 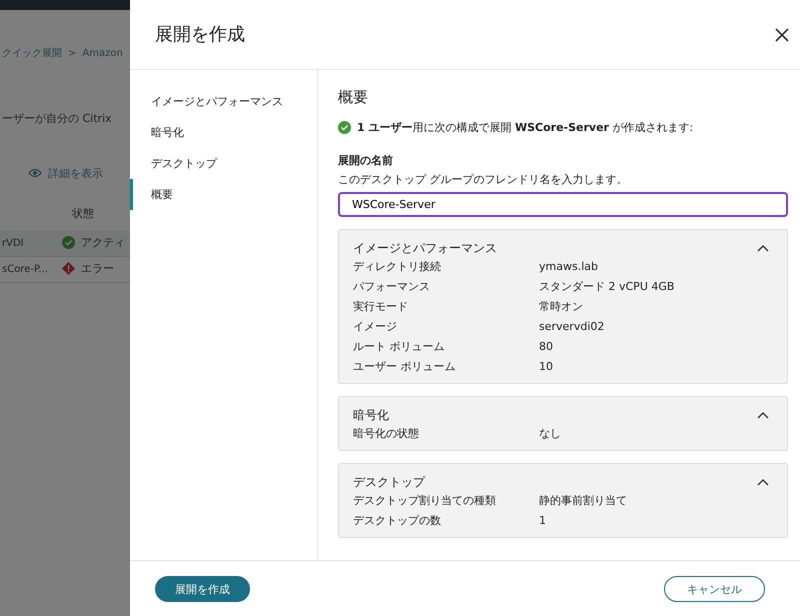 I want to click on summary-message: 1 ユーザー用に次の構成で展開 WSCore-Server が作成されます:, so click(x=525, y=128).